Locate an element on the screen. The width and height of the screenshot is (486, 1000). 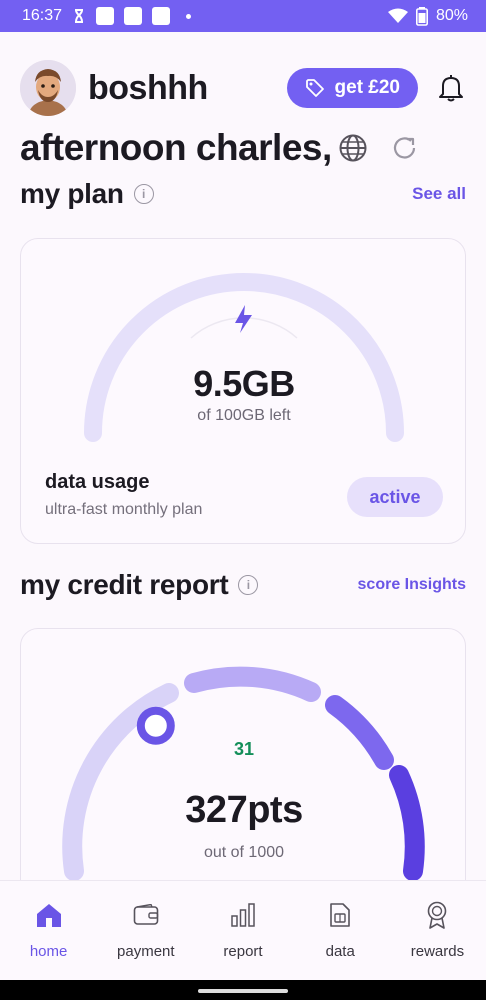
nav-payment: payment is located at coordinates (145, 930).